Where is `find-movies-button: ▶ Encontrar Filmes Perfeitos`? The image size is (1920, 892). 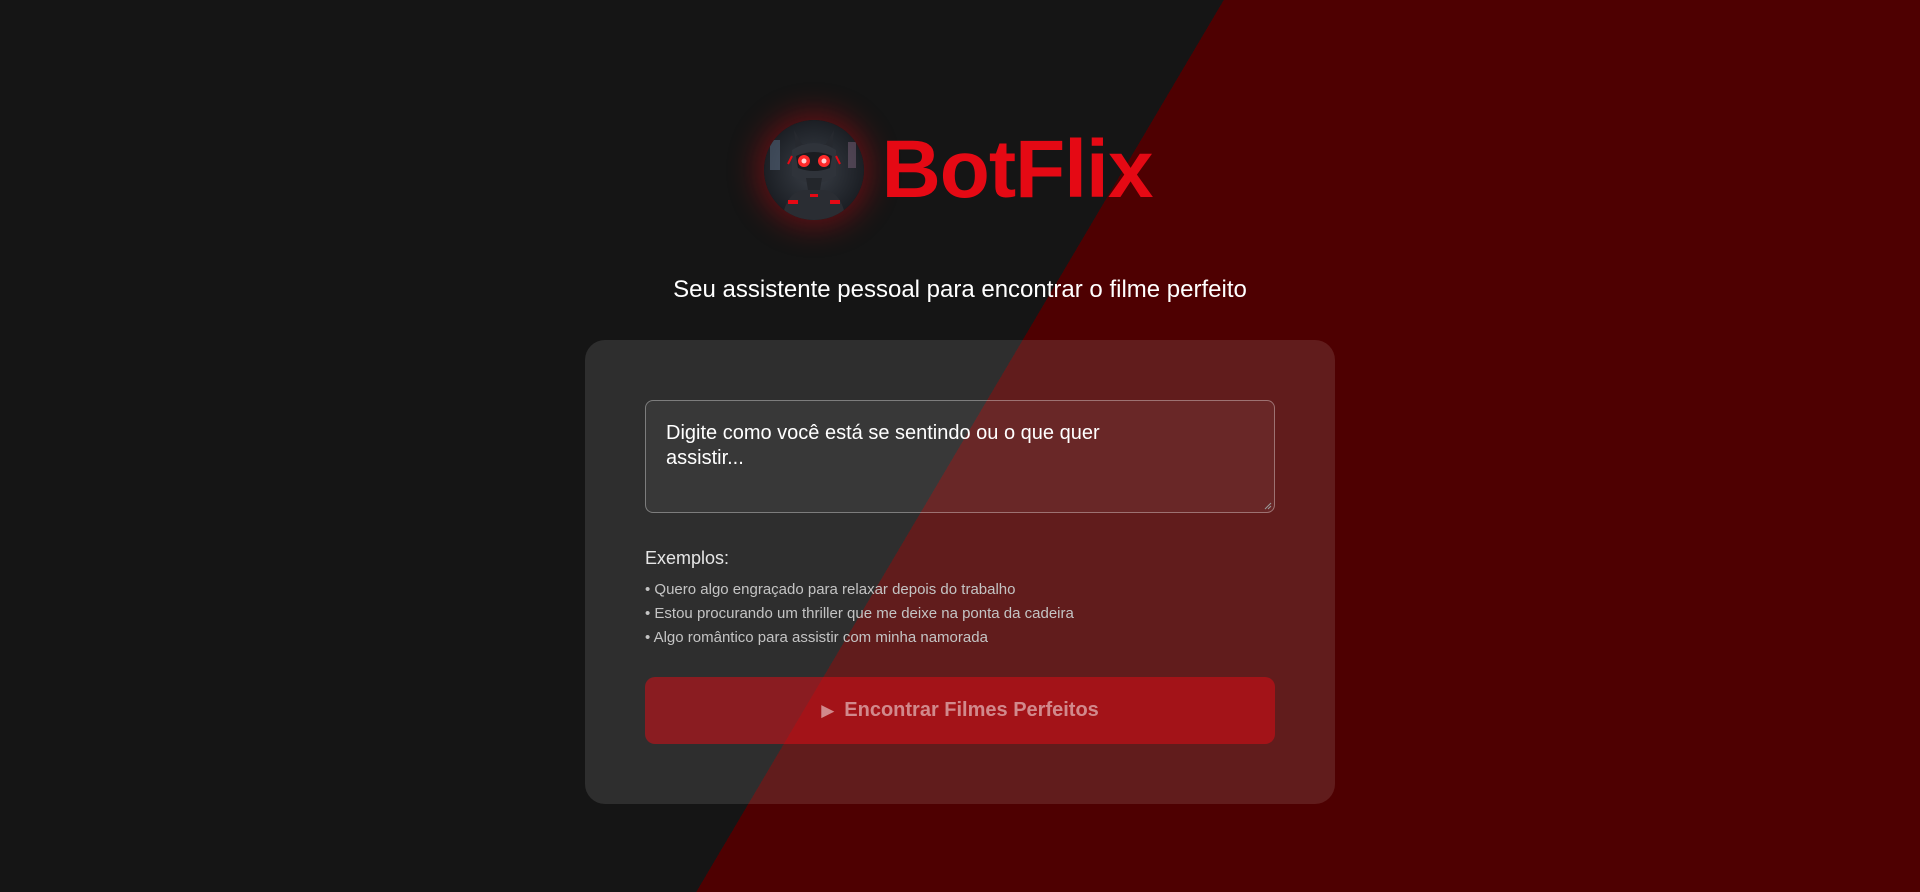
find-movies-button: ▶ Encontrar Filmes Perfeitos is located at coordinates (960, 710).